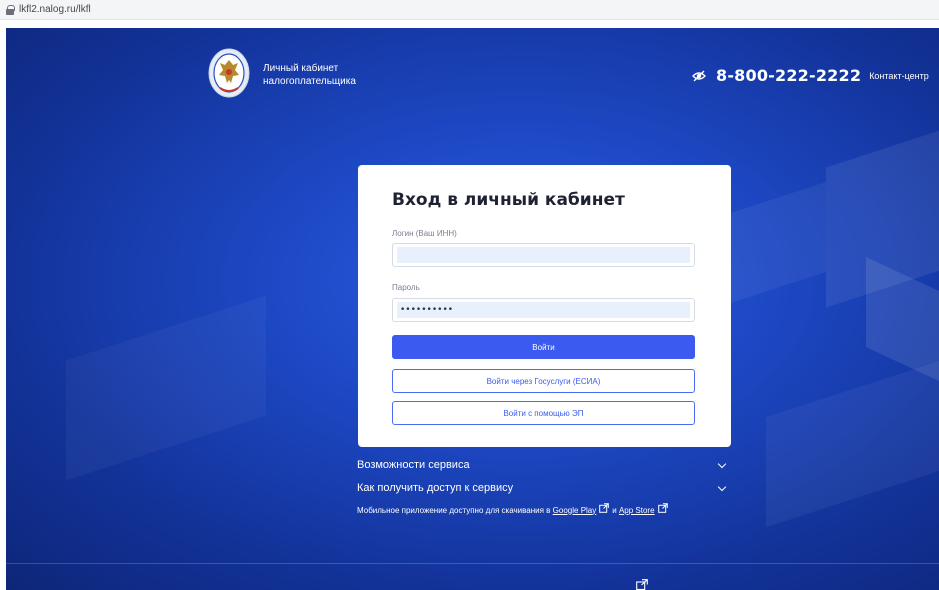 The image size is (939, 590). I want to click on password-input: ••••••••••, so click(543, 310).